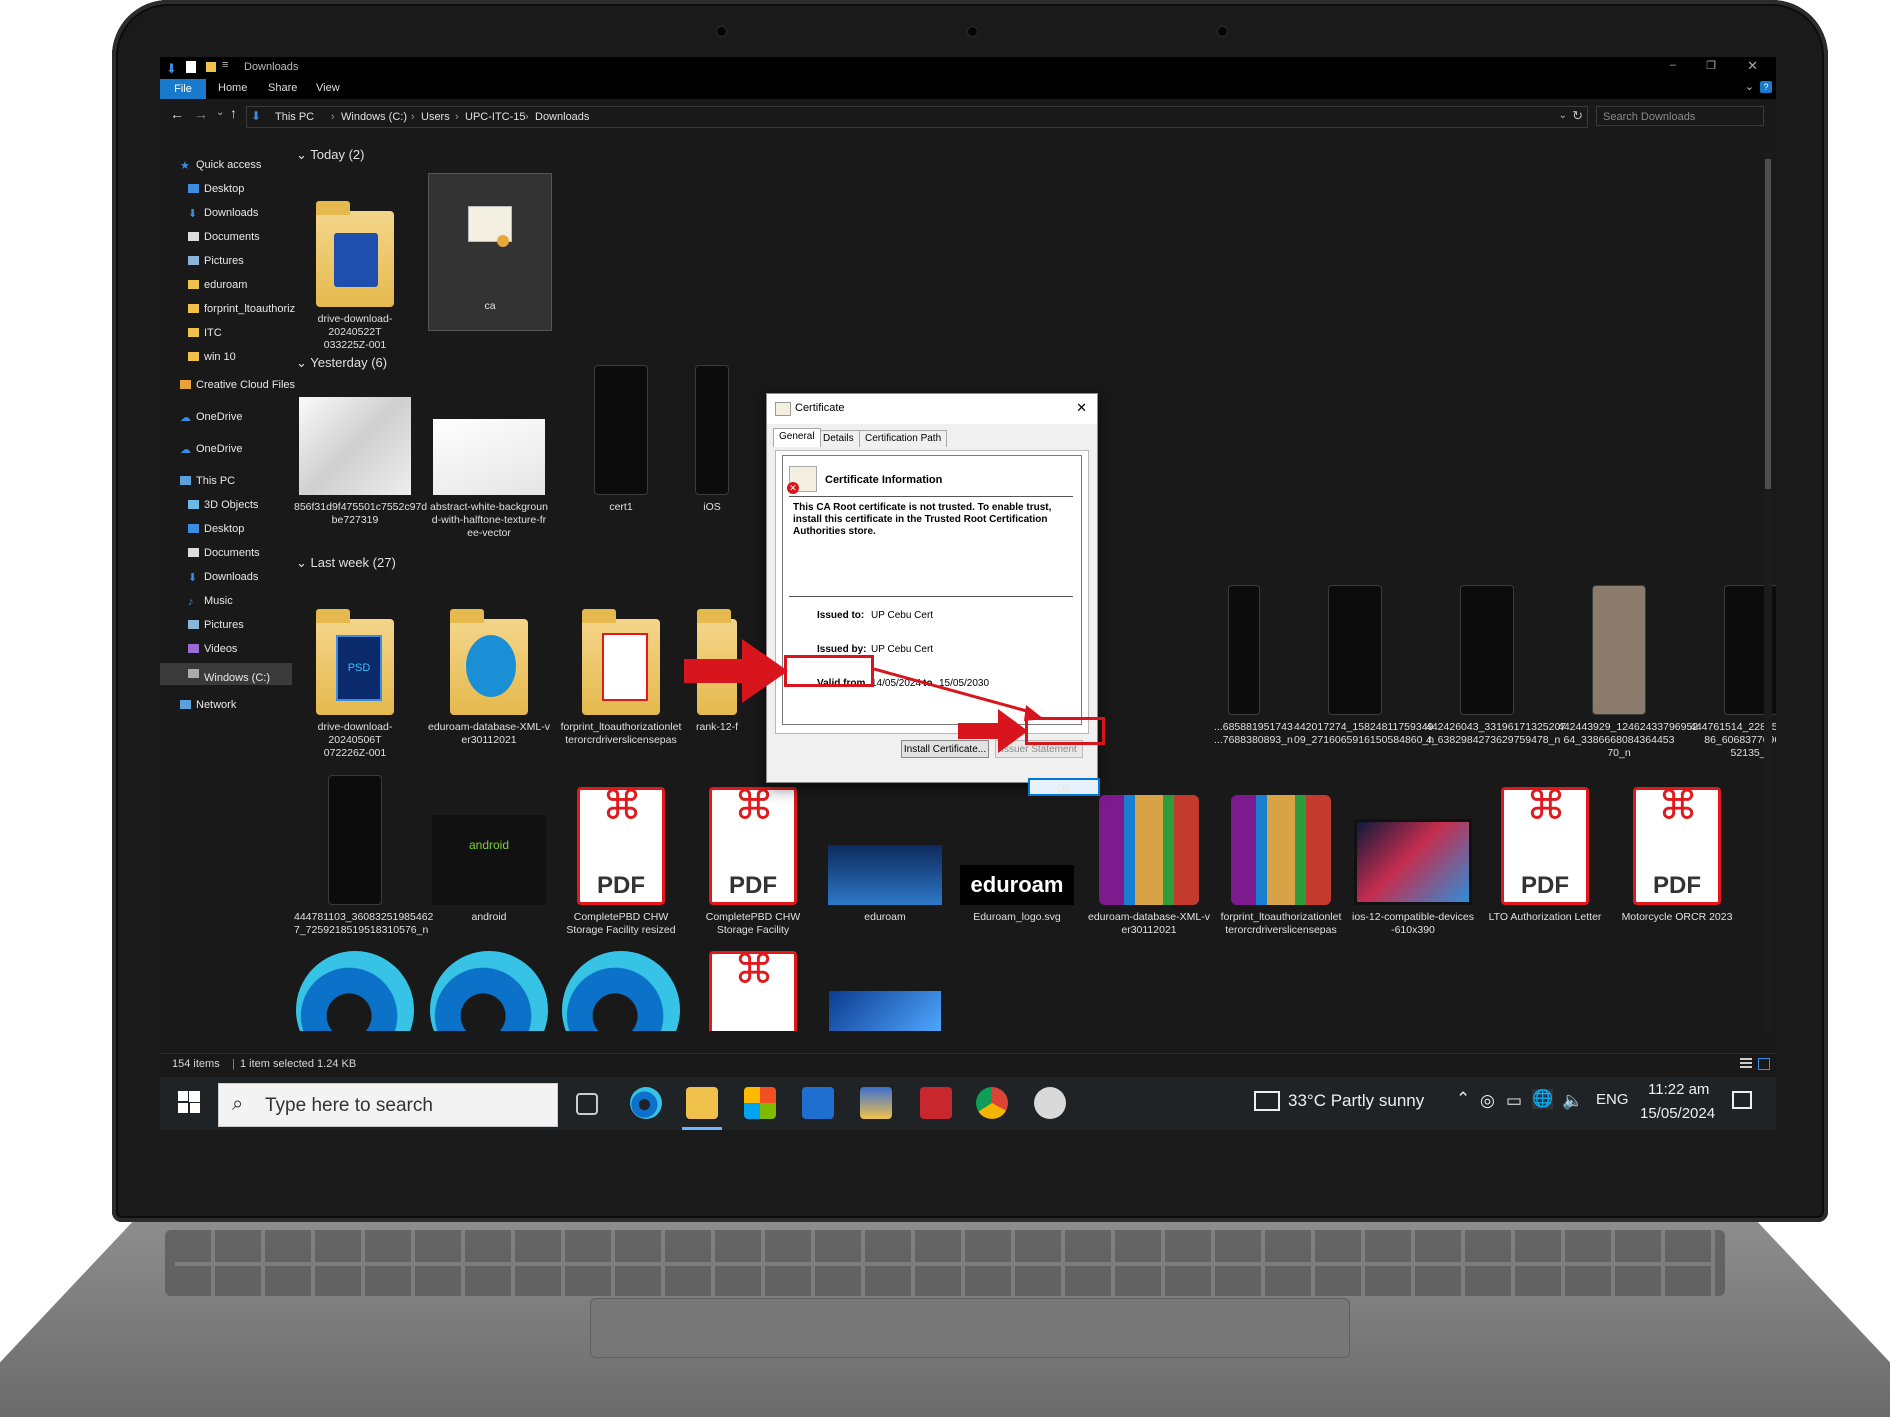  I want to click on nav-item-3d-objects: 3D Objects, so click(223, 505).